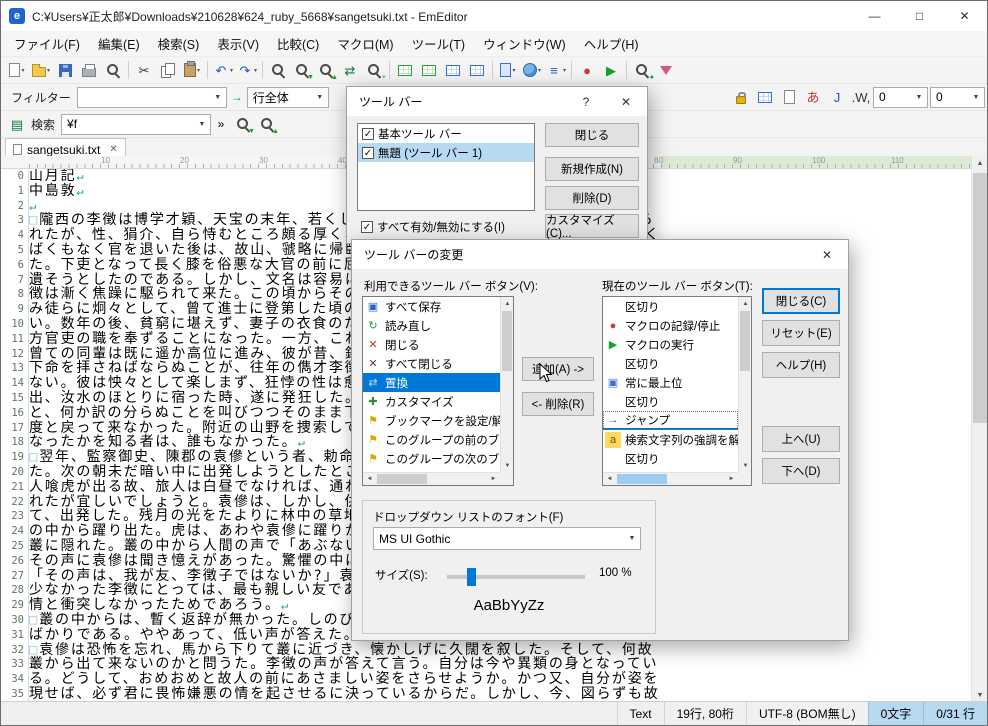 The width and height of the screenshot is (988, 726). What do you see at coordinates (980, 298) in the screenshot?
I see `scrollbar-thumb` at bounding box center [980, 298].